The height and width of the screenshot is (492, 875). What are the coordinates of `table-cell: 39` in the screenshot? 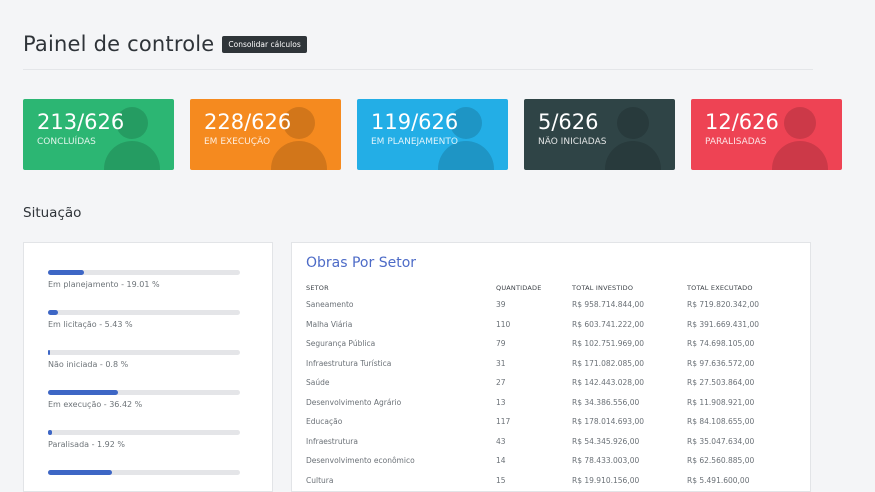 It's located at (501, 305).